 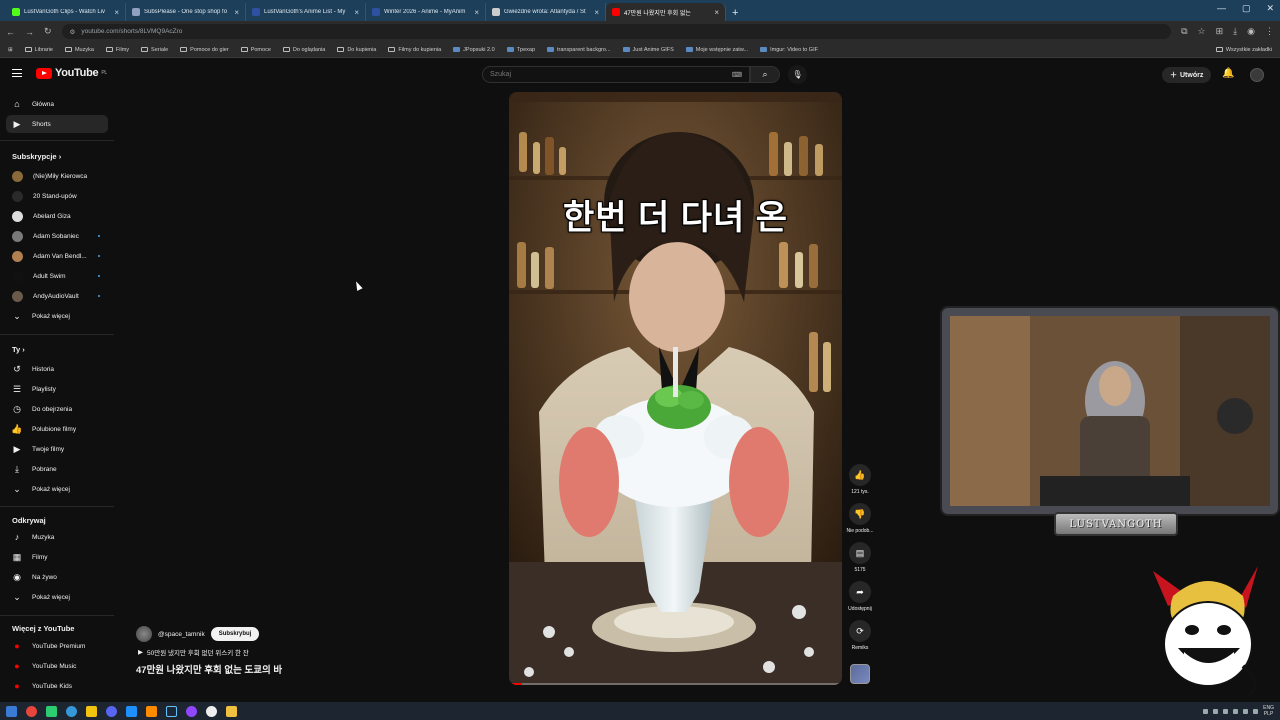 What do you see at coordinates (255, 50) in the screenshot?
I see `bookmark-item: Pomoce` at bounding box center [255, 50].